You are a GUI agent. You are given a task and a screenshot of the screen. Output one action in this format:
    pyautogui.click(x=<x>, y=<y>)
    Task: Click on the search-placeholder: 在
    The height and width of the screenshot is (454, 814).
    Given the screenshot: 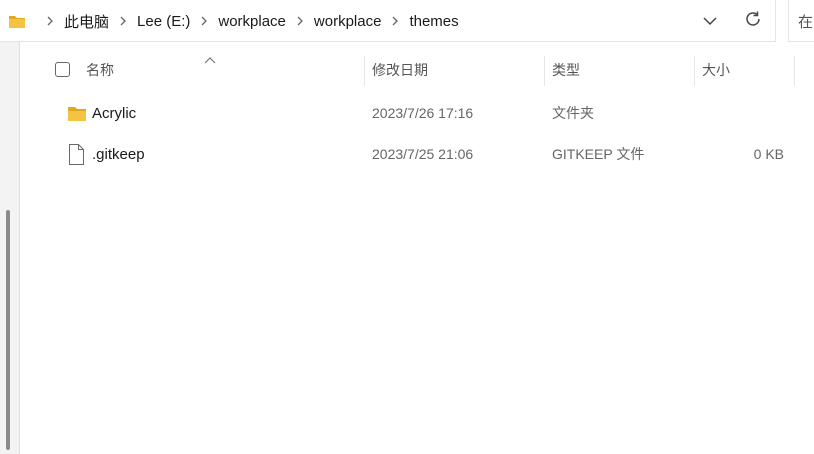 What is the action you would take?
    pyautogui.click(x=806, y=22)
    